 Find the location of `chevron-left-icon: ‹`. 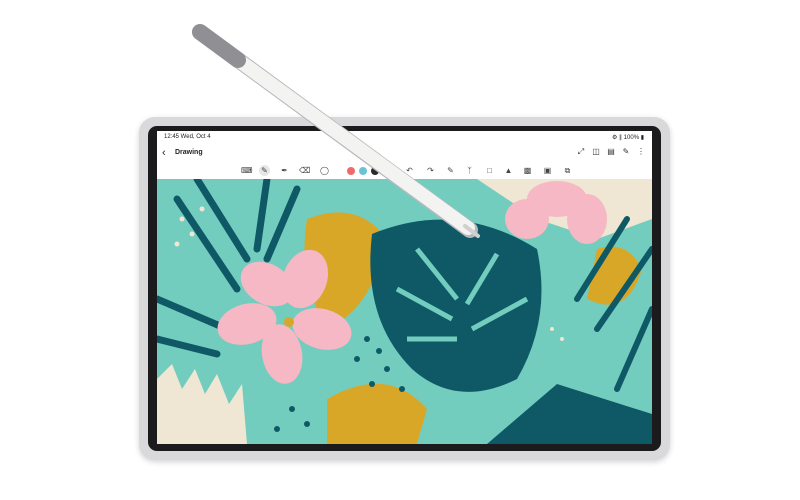

chevron-left-icon: ‹ is located at coordinates (164, 153).